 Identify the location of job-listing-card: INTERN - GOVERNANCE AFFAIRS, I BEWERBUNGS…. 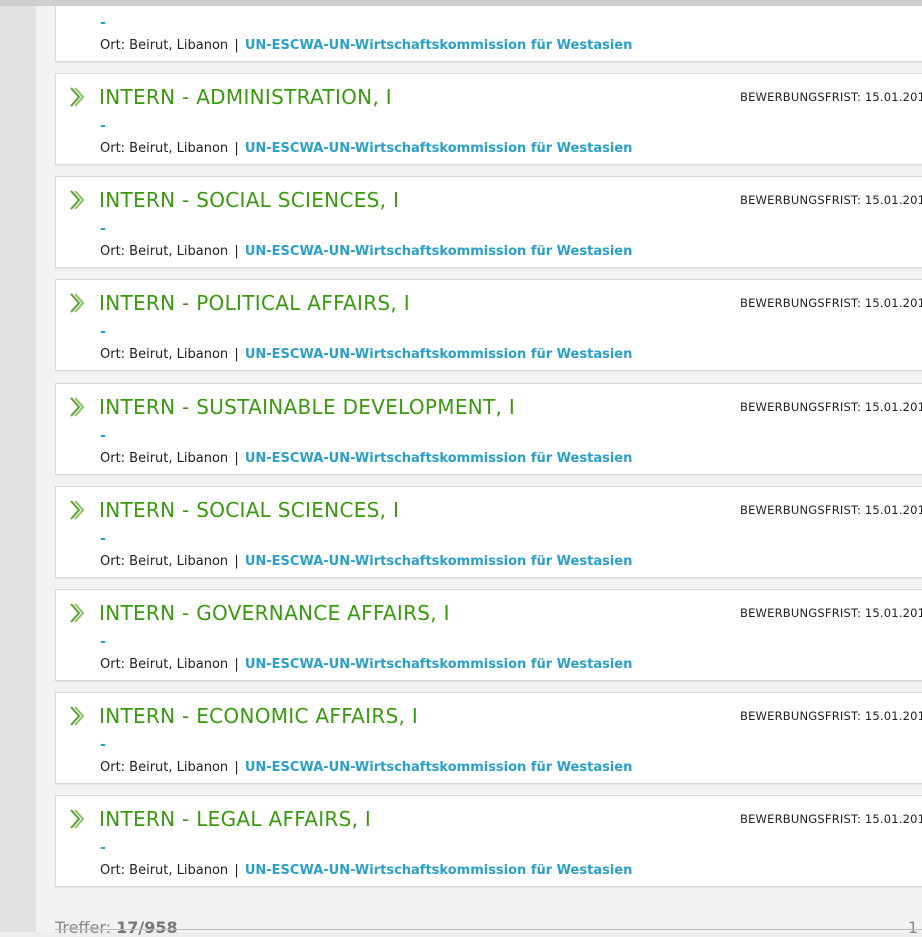
(488, 635).